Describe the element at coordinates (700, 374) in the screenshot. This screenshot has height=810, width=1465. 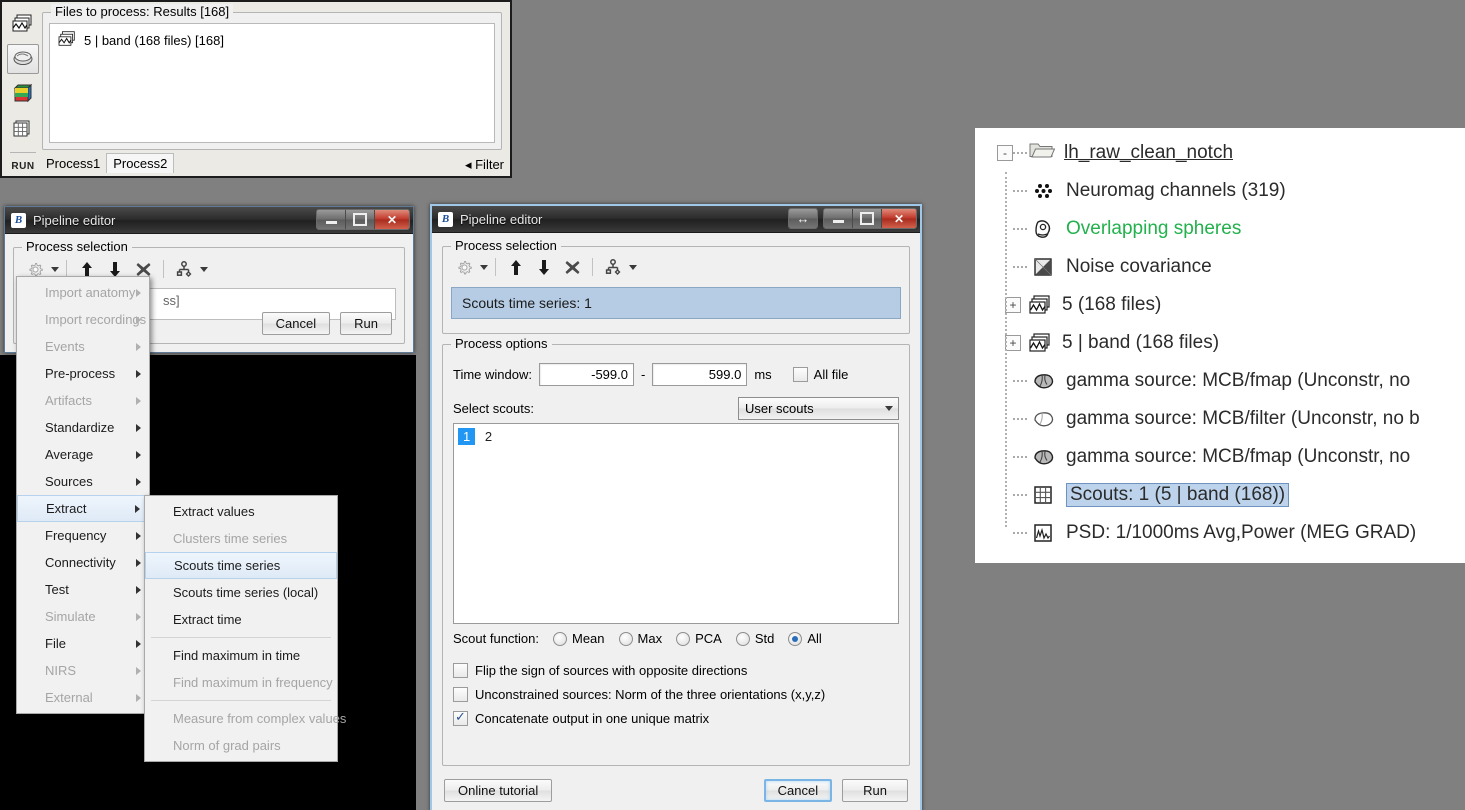
I see `time-stop-input: 599.0` at that location.